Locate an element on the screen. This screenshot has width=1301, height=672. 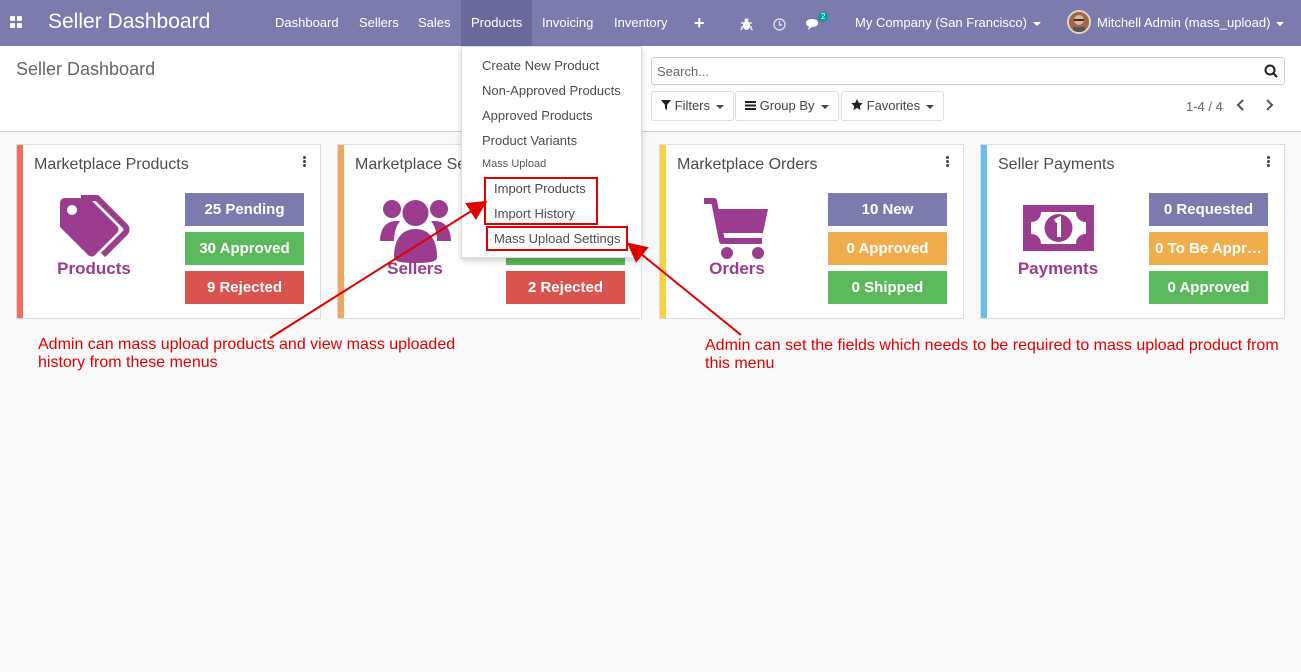
star-icon is located at coordinates (857, 104).